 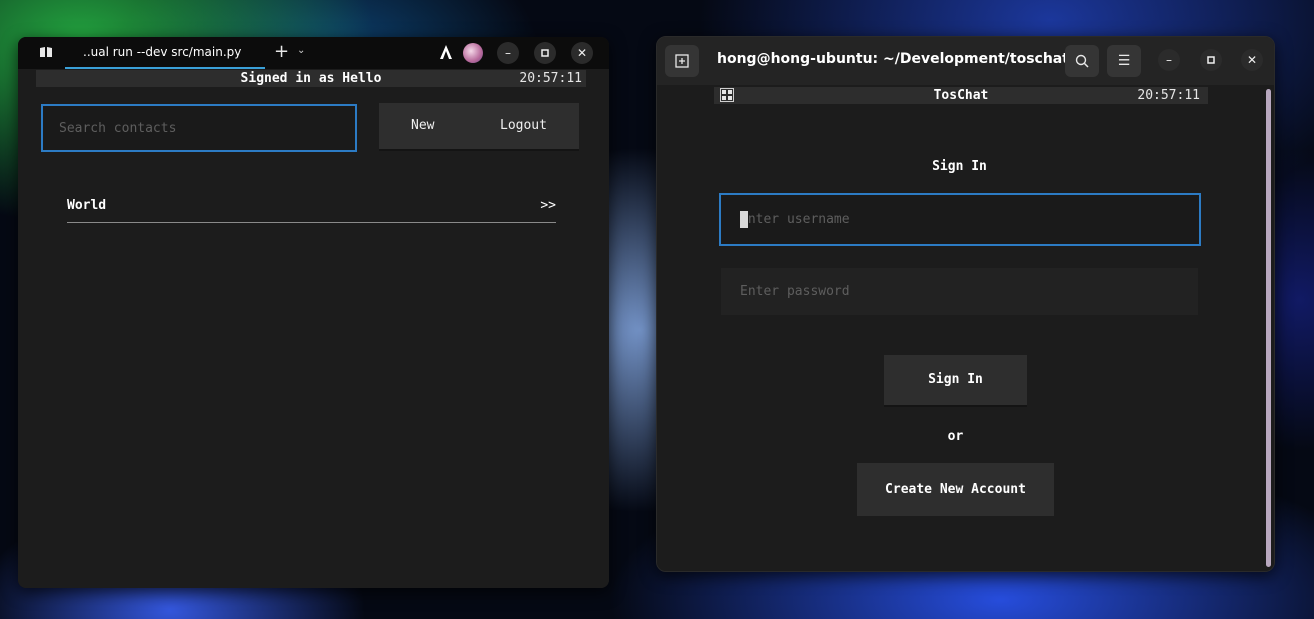 What do you see at coordinates (950, 291) in the screenshot?
I see `password-input` at bounding box center [950, 291].